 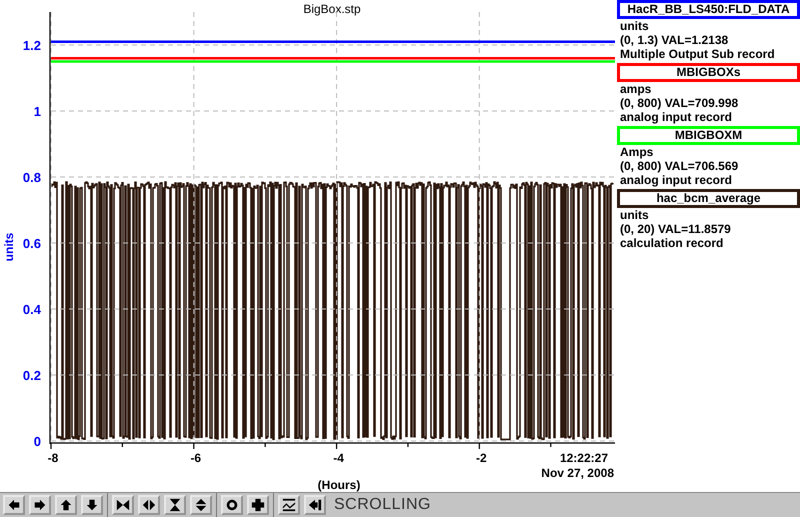 I want to click on legend-range: (0, 800) VAL=706.569, so click(x=679, y=166).